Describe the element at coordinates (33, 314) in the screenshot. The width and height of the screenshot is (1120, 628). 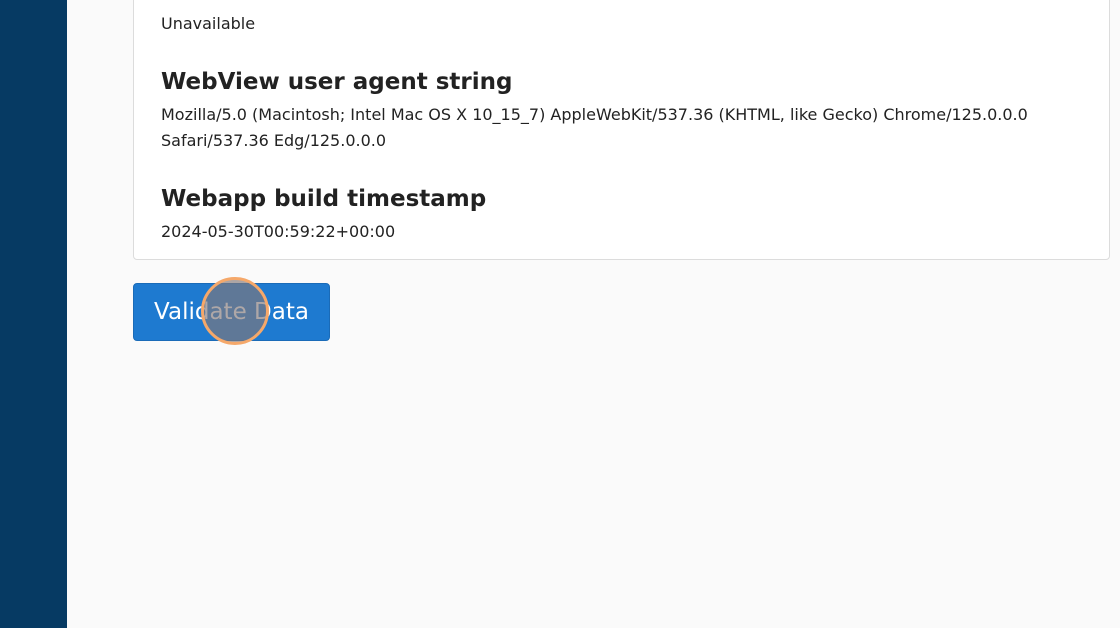
I see `sidebar` at that location.